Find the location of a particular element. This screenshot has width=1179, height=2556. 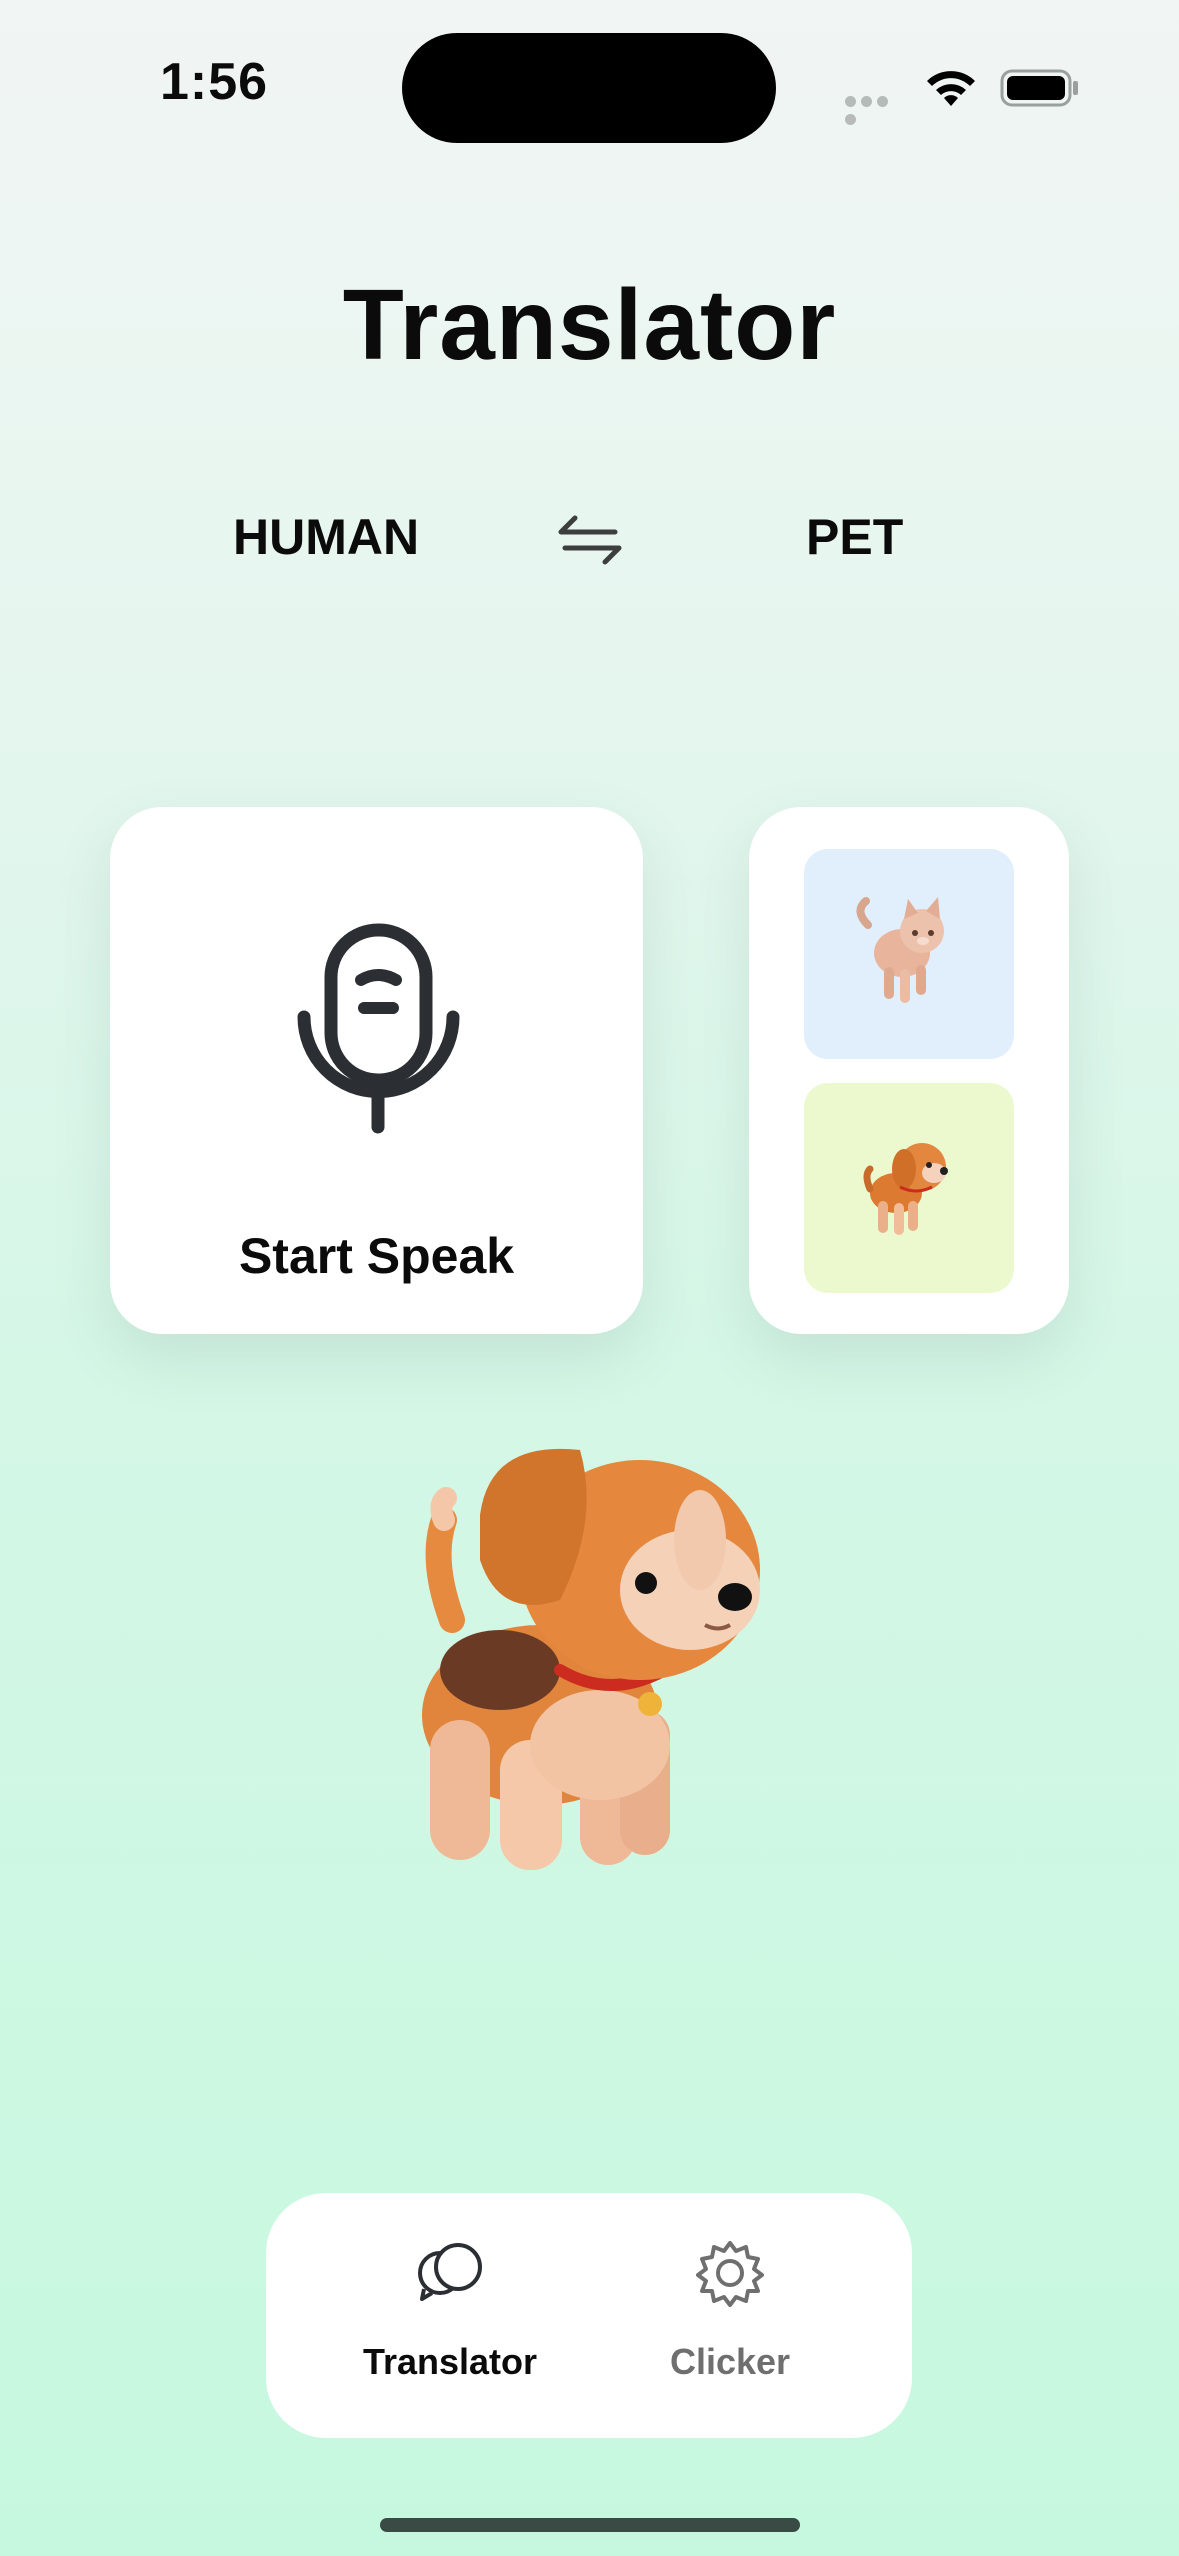

battery-icon is located at coordinates (1039, 88).